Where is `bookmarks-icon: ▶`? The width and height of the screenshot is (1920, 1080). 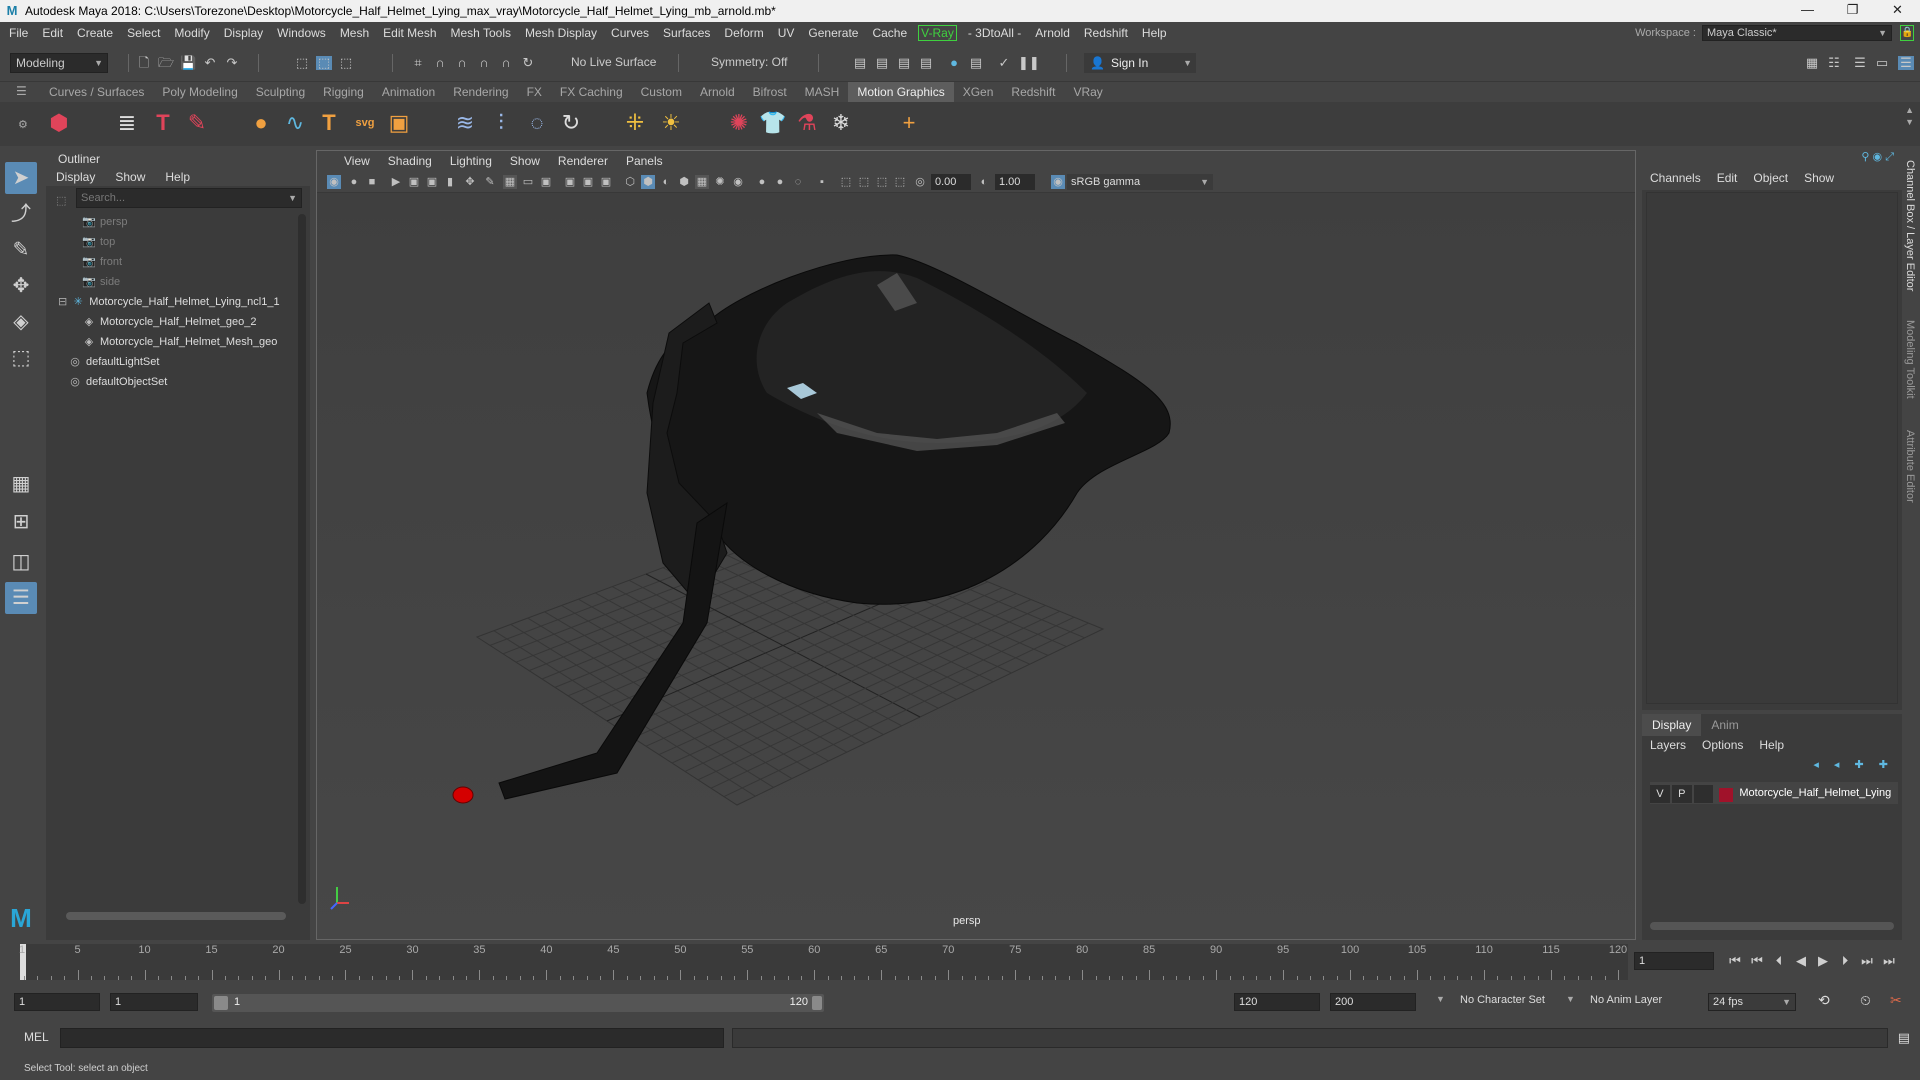 bookmarks-icon: ▶ is located at coordinates (396, 182).